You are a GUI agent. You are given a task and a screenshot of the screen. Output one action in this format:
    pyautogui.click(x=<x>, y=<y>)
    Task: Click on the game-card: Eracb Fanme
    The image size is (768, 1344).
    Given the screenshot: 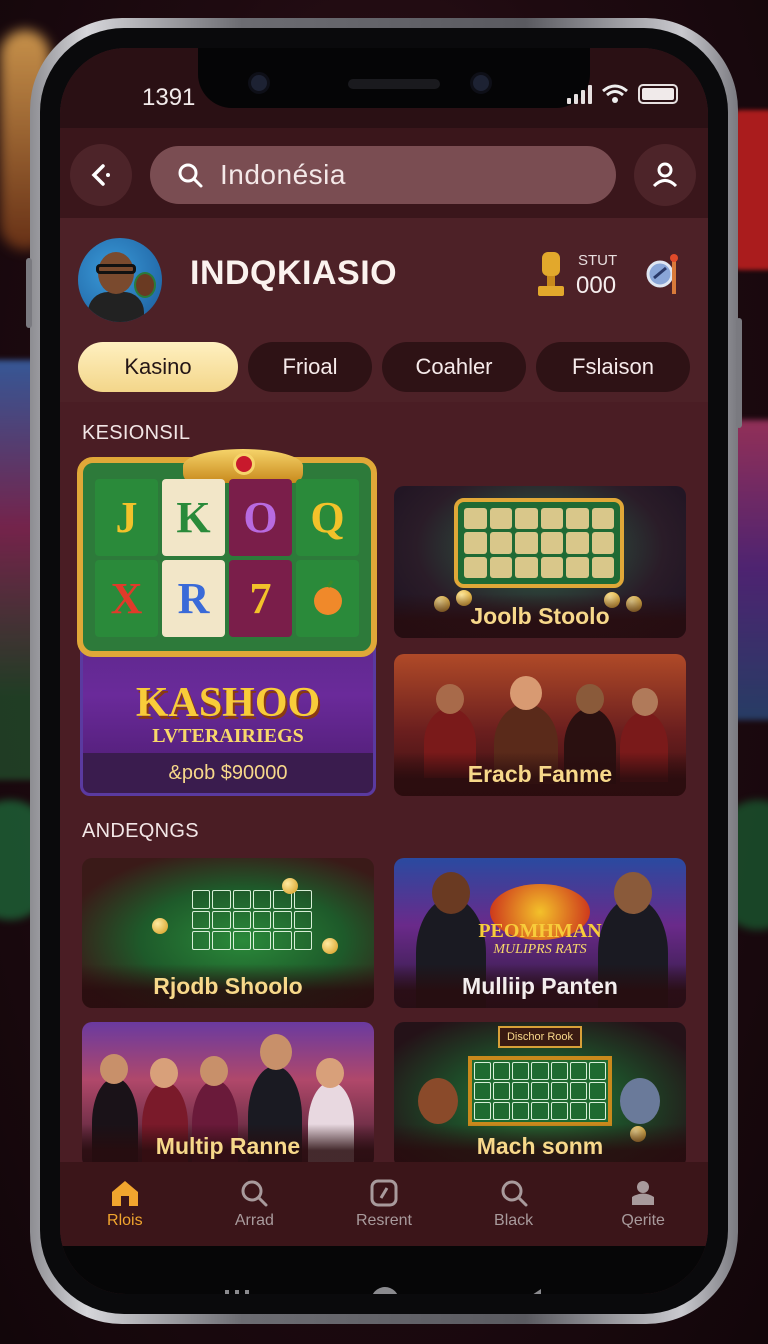 What is the action you would take?
    pyautogui.click(x=540, y=725)
    